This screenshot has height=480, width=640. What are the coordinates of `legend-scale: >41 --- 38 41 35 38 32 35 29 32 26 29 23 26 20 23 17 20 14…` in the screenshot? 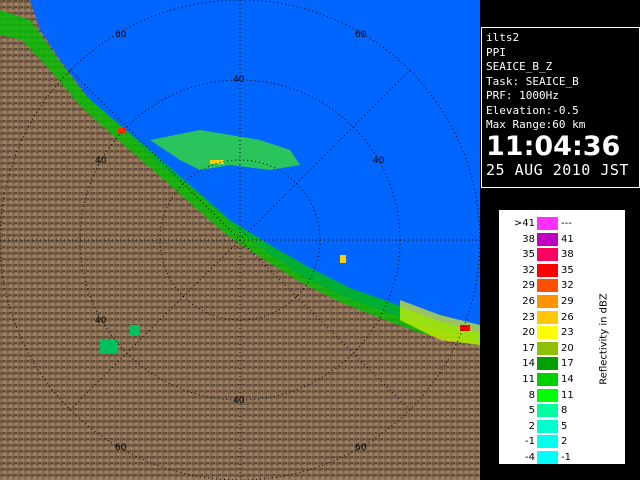 It's located at (551, 341).